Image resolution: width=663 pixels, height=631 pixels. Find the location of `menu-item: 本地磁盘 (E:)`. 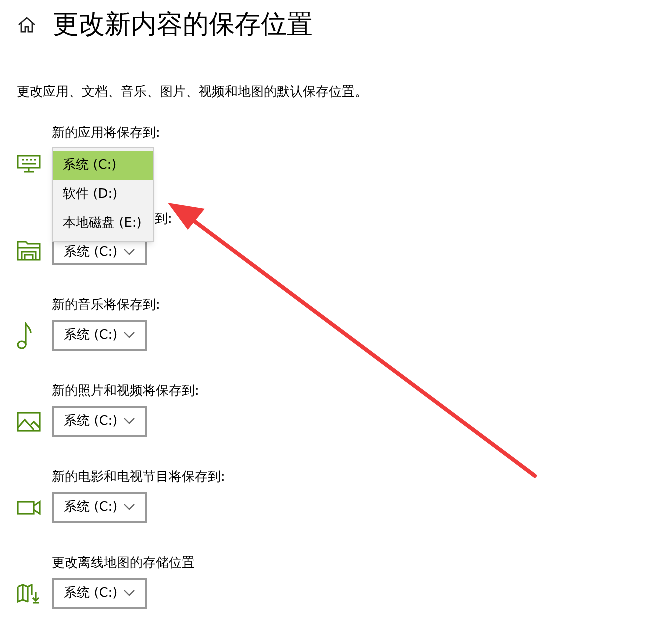

menu-item: 本地磁盘 (E:) is located at coordinates (103, 223).